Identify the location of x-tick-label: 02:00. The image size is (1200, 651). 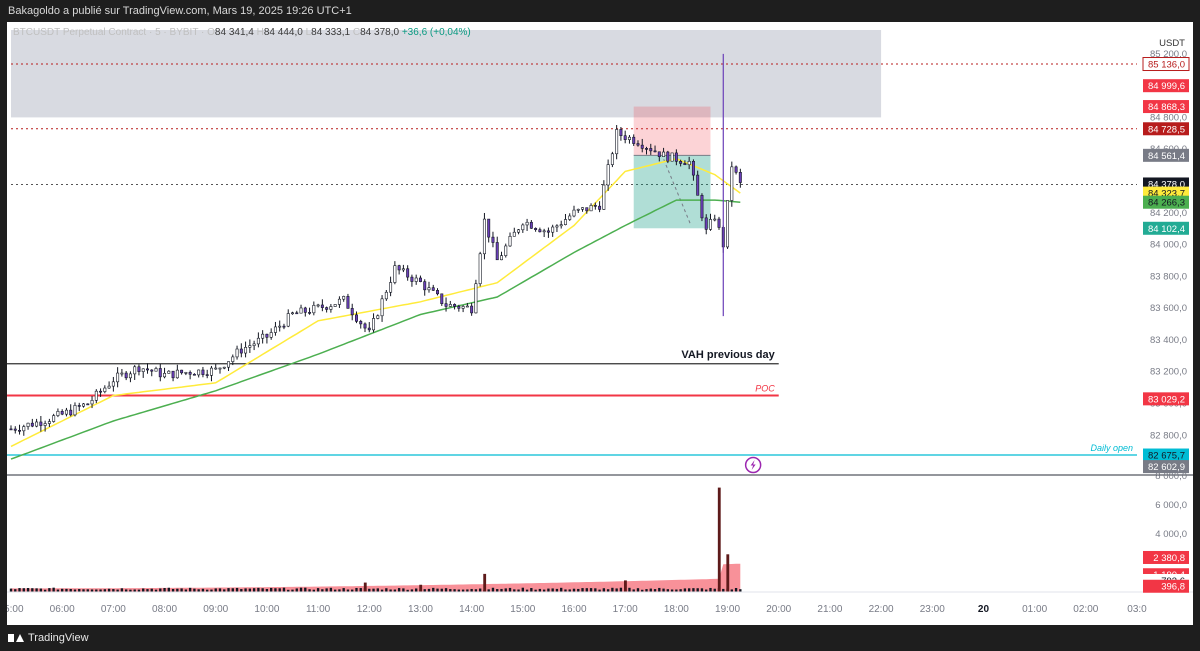
(1085, 609).